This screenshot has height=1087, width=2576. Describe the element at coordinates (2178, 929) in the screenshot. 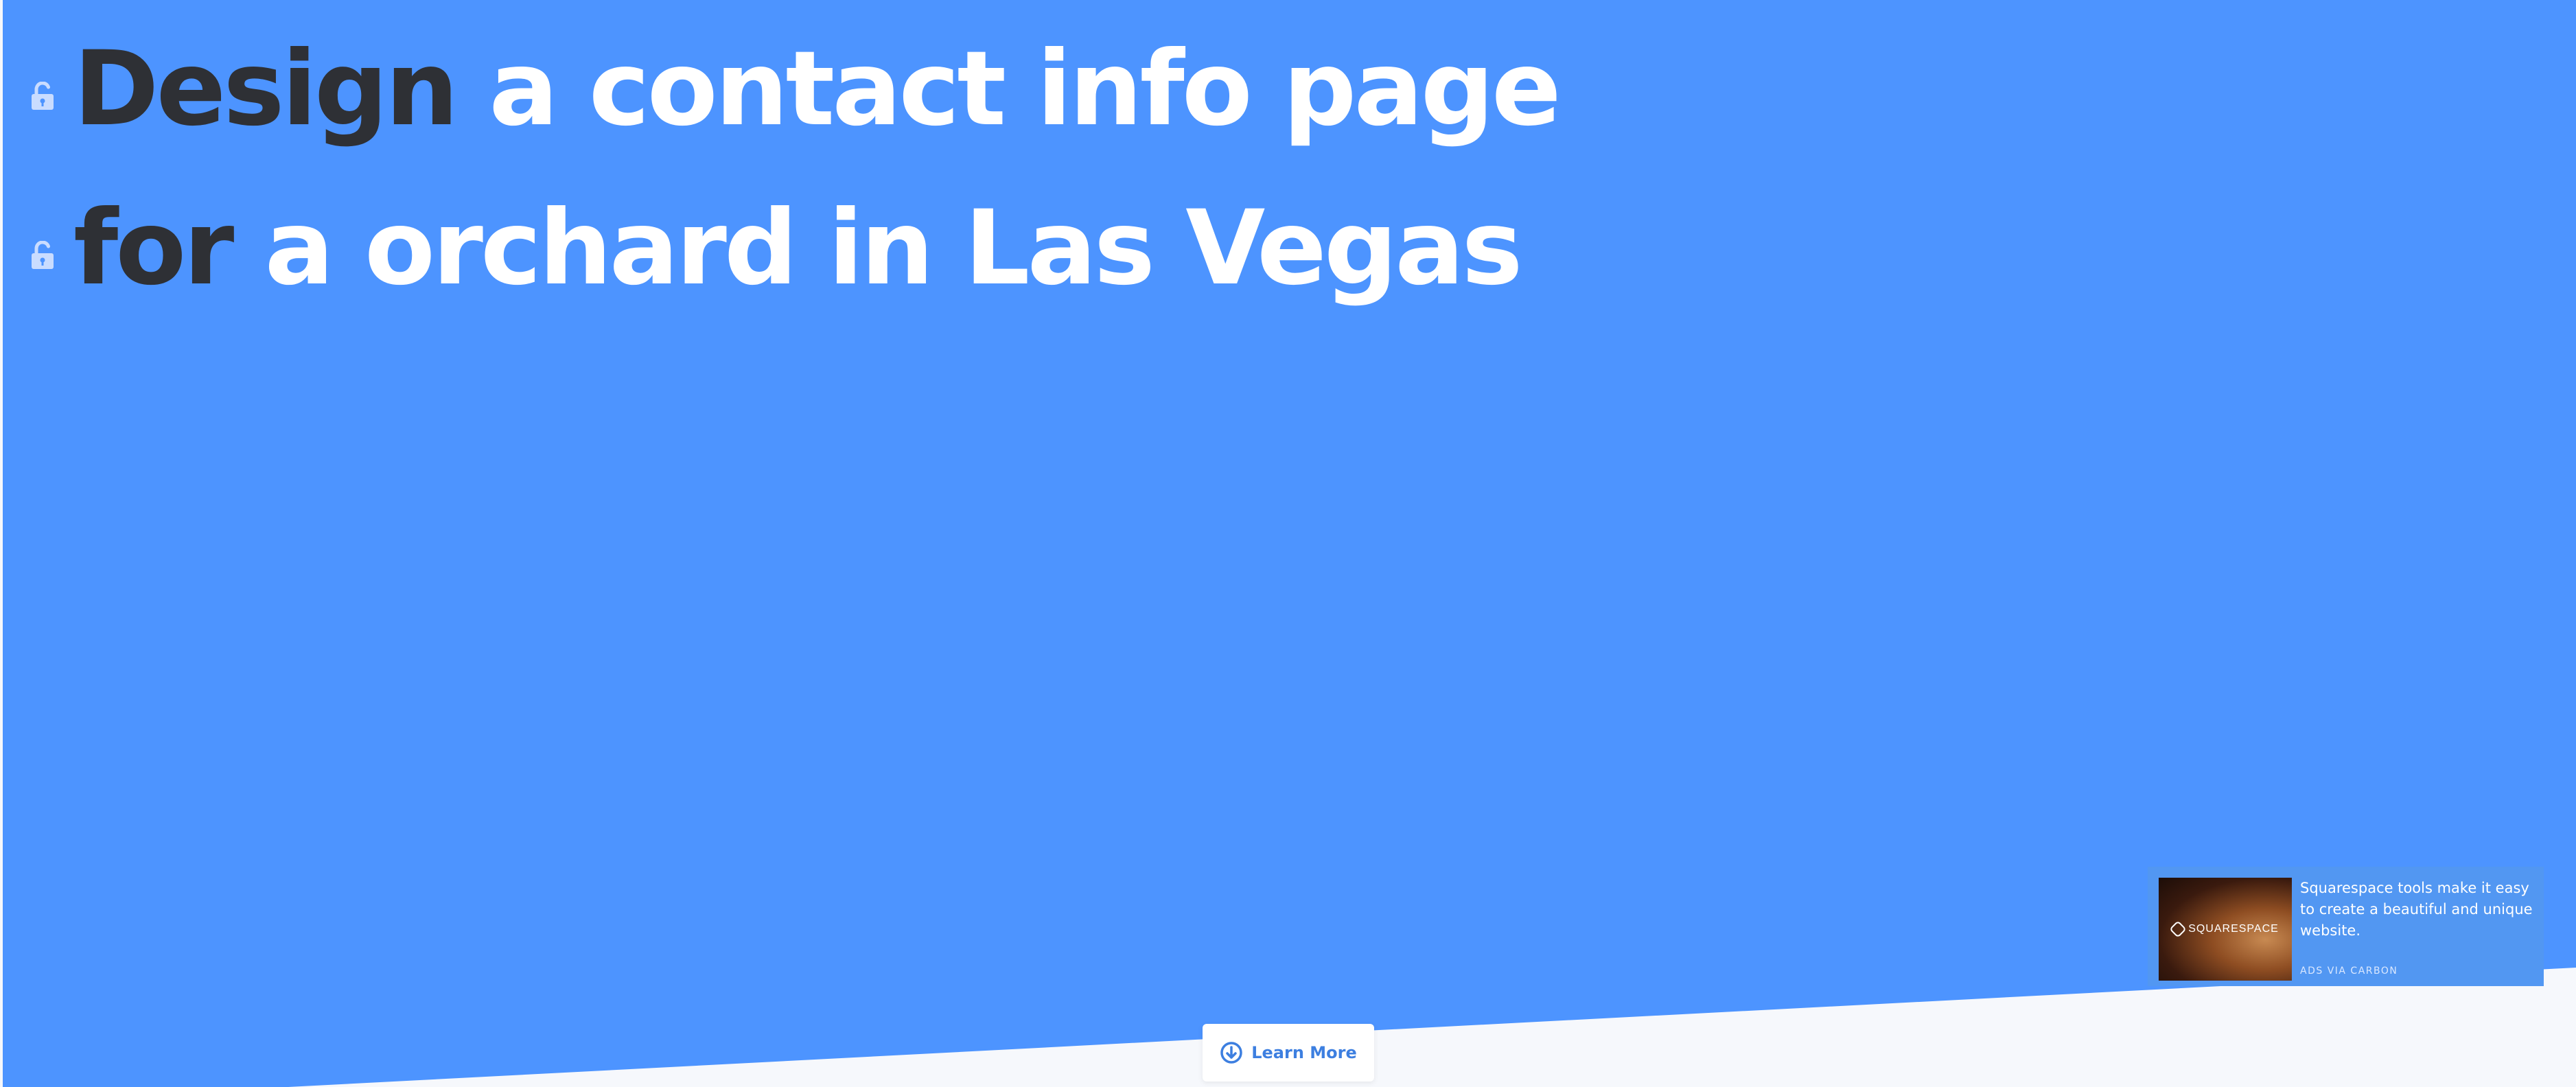

I see `squarespace-logo-icon` at that location.